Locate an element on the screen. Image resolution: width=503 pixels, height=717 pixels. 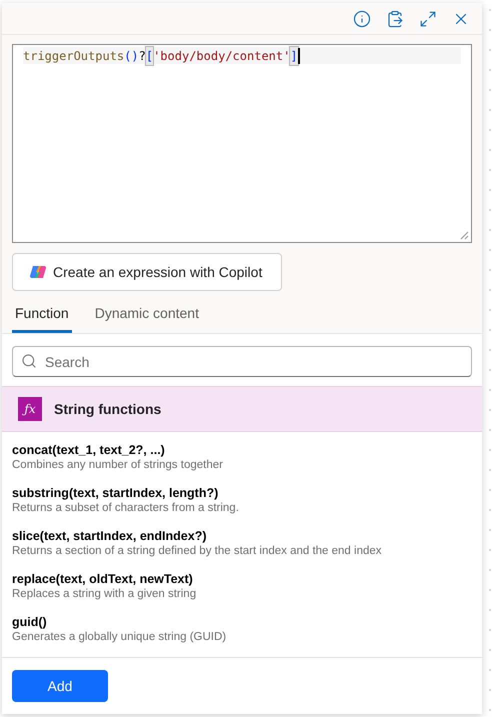
add-button: Add is located at coordinates (60, 686).